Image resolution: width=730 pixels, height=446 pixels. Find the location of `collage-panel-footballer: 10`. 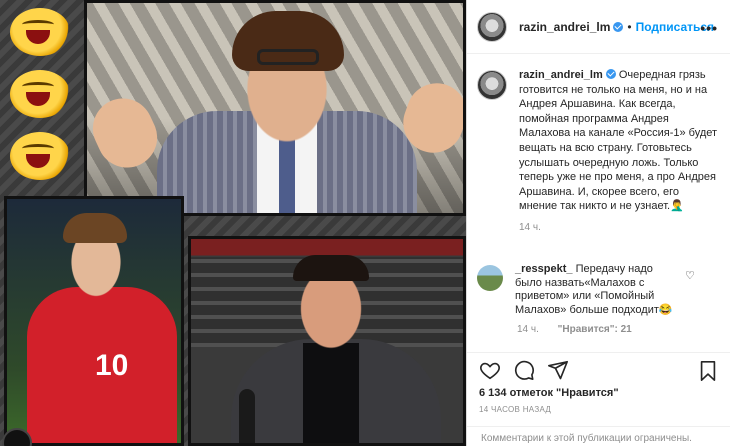

collage-panel-footballer: 10 is located at coordinates (94, 321).